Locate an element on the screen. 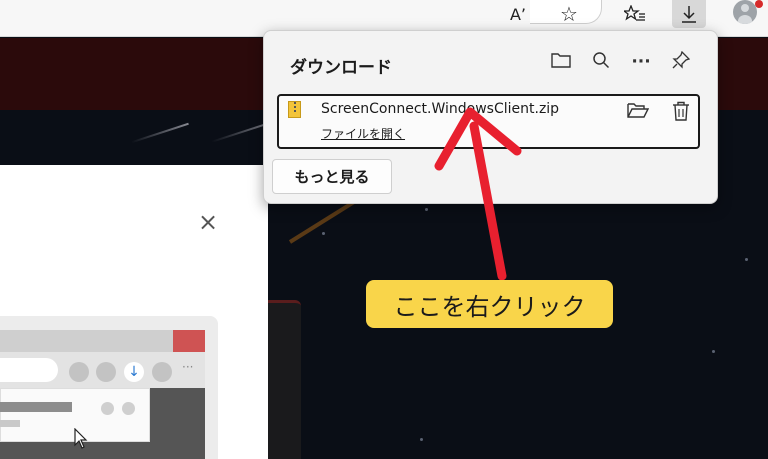 The image size is (768, 459). magnifier-icon is located at coordinates (601, 60).